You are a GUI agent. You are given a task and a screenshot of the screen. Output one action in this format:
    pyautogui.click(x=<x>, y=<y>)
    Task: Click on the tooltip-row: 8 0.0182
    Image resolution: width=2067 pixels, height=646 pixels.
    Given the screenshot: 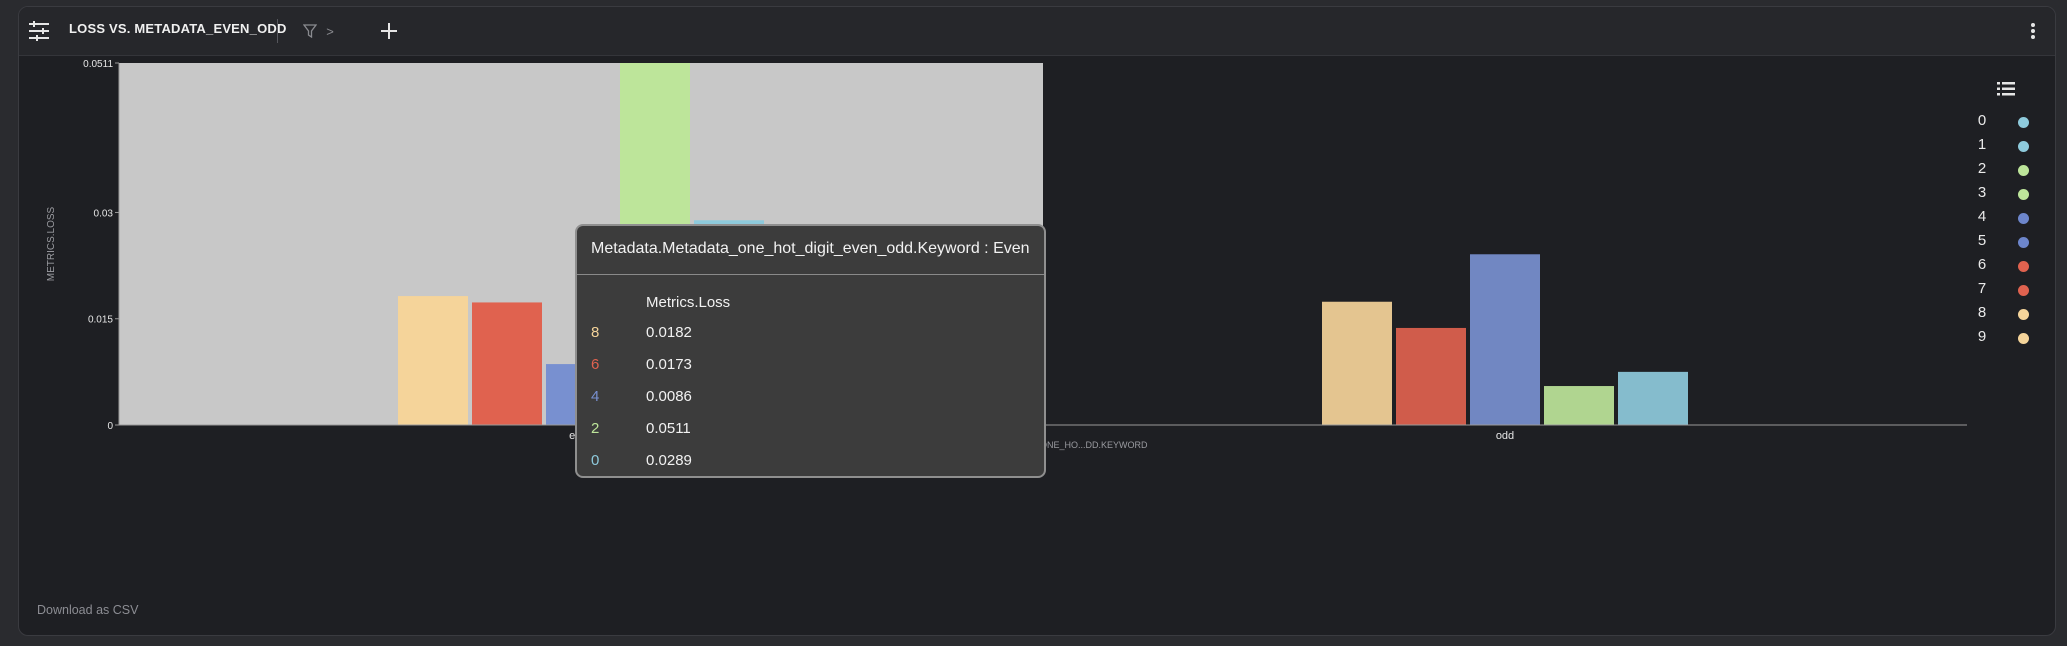 What is the action you would take?
    pyautogui.click(x=810, y=336)
    